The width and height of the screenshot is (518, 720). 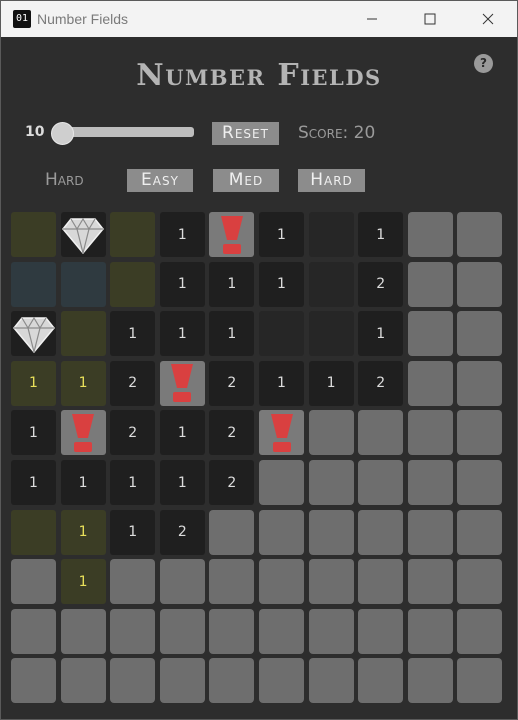 What do you see at coordinates (483, 63) in the screenshot?
I see `help-button: ?` at bounding box center [483, 63].